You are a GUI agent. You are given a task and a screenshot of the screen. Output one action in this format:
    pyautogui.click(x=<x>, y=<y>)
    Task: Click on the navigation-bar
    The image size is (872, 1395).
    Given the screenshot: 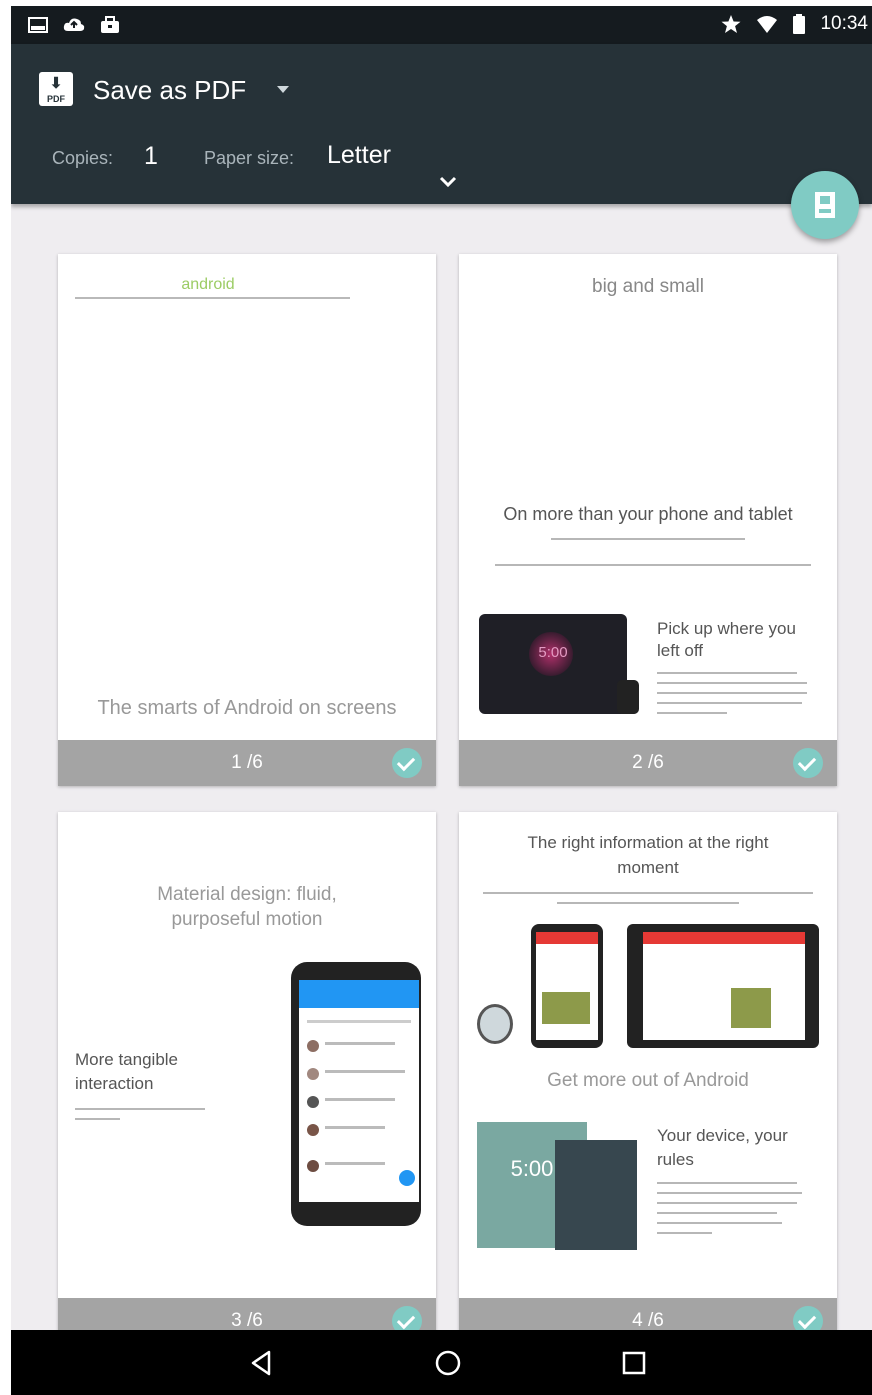 What is the action you would take?
    pyautogui.click(x=441, y=1362)
    